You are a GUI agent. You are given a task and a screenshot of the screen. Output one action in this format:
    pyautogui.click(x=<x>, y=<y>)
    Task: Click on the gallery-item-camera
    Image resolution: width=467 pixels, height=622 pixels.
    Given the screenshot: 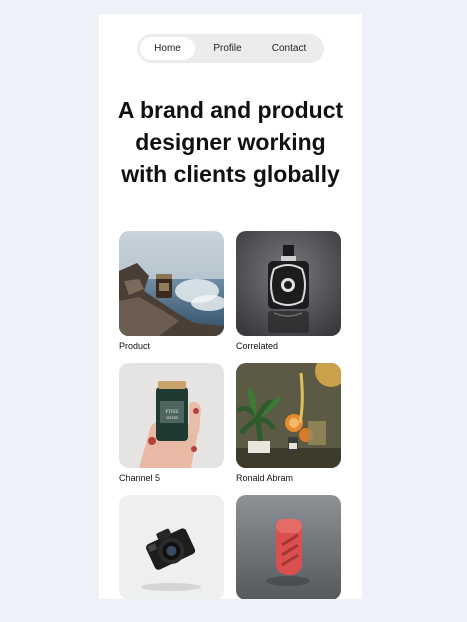 What is the action you would take?
    pyautogui.click(x=171, y=547)
    